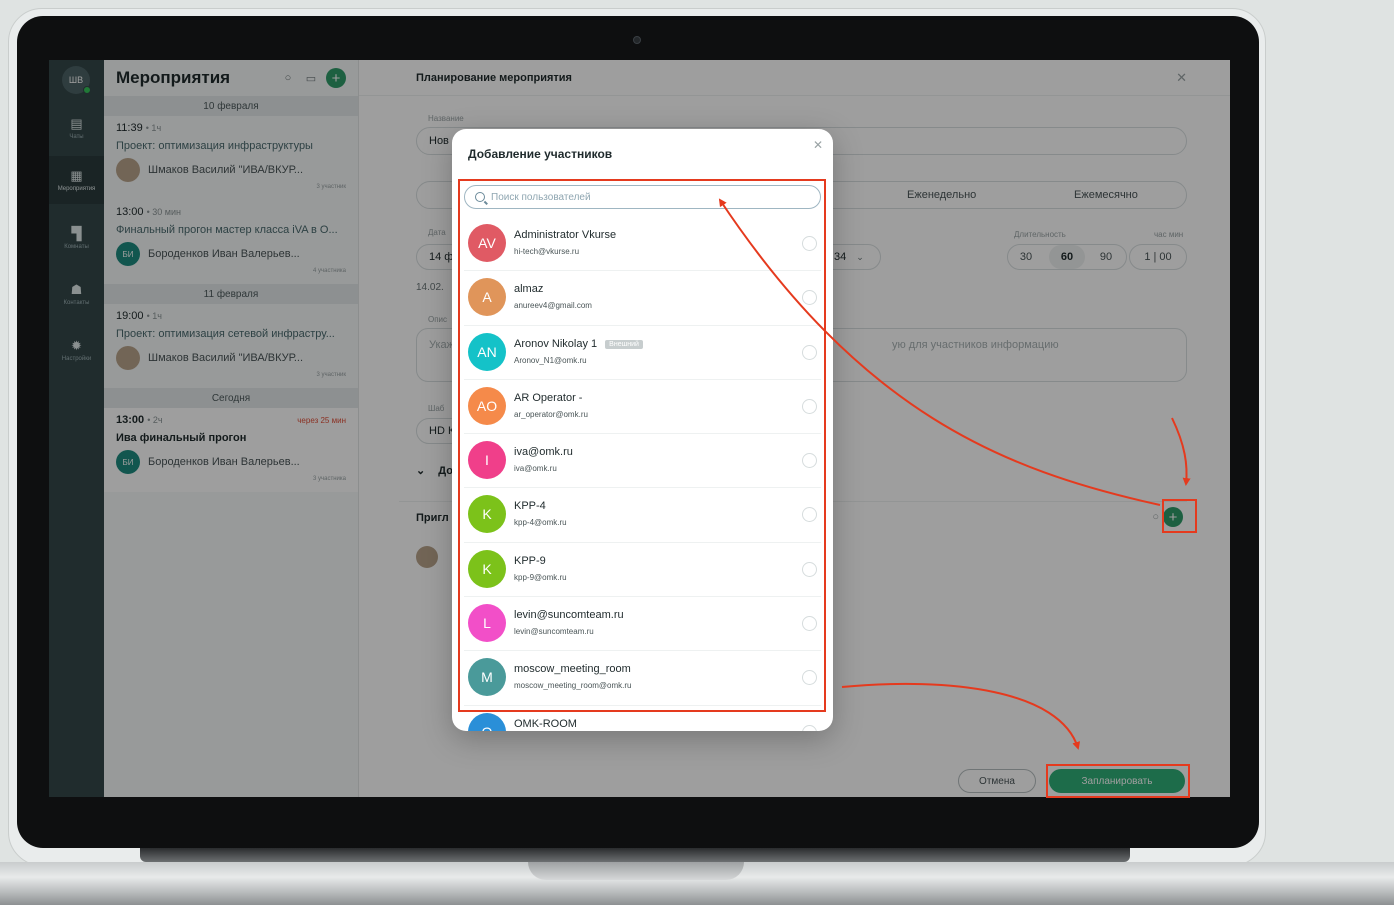 The height and width of the screenshot is (905, 1394). What do you see at coordinates (487, 721) in the screenshot?
I see `avatar: O` at bounding box center [487, 721].